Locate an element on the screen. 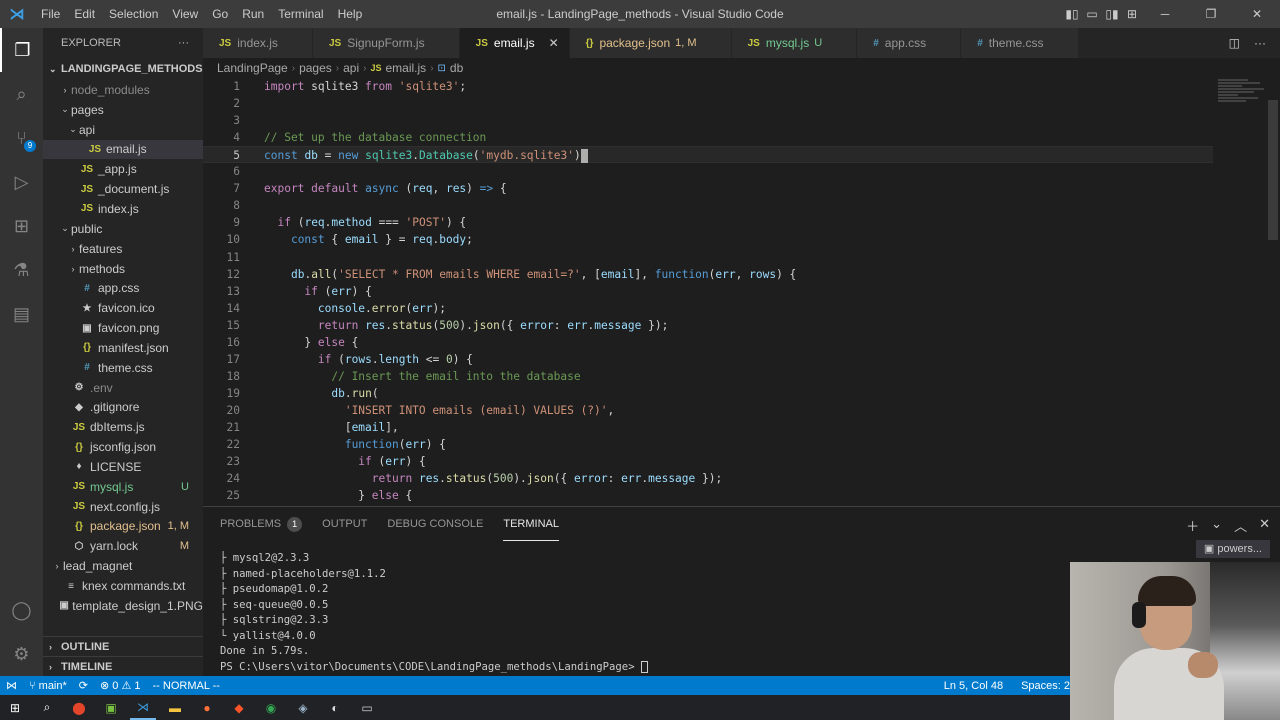 Image resolution: width=1280 pixels, height=720 pixels. breadcrumb-item: db is located at coordinates (456, 68).